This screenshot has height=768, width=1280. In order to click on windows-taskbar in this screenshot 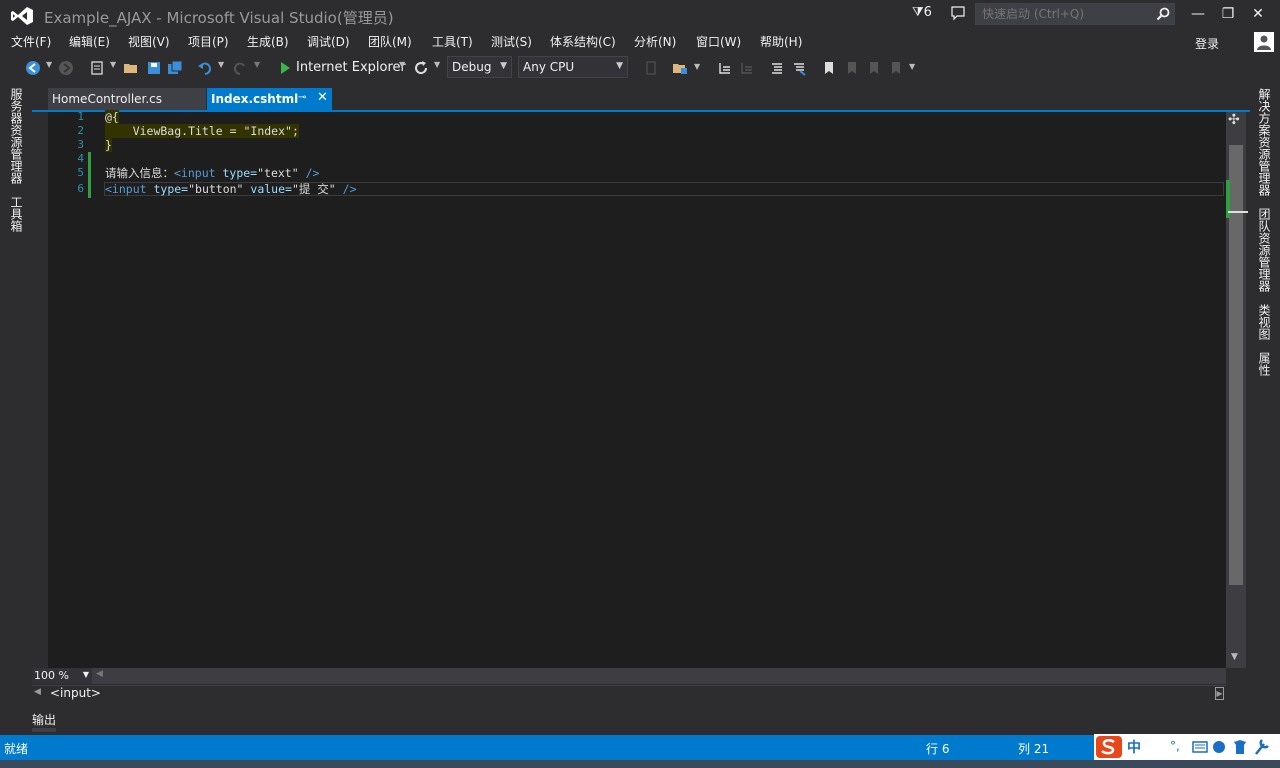, I will do `click(640, 764)`.